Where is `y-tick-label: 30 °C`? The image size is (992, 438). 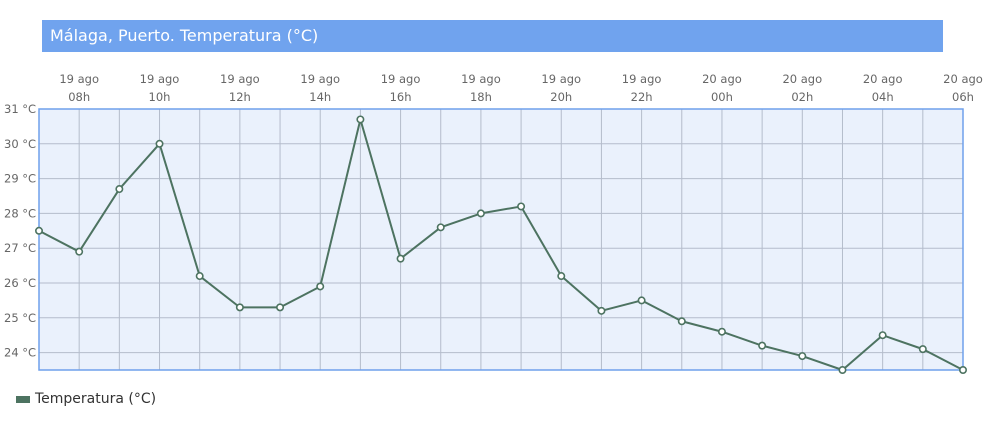
y-tick-label: 30 °C is located at coordinates (20, 144).